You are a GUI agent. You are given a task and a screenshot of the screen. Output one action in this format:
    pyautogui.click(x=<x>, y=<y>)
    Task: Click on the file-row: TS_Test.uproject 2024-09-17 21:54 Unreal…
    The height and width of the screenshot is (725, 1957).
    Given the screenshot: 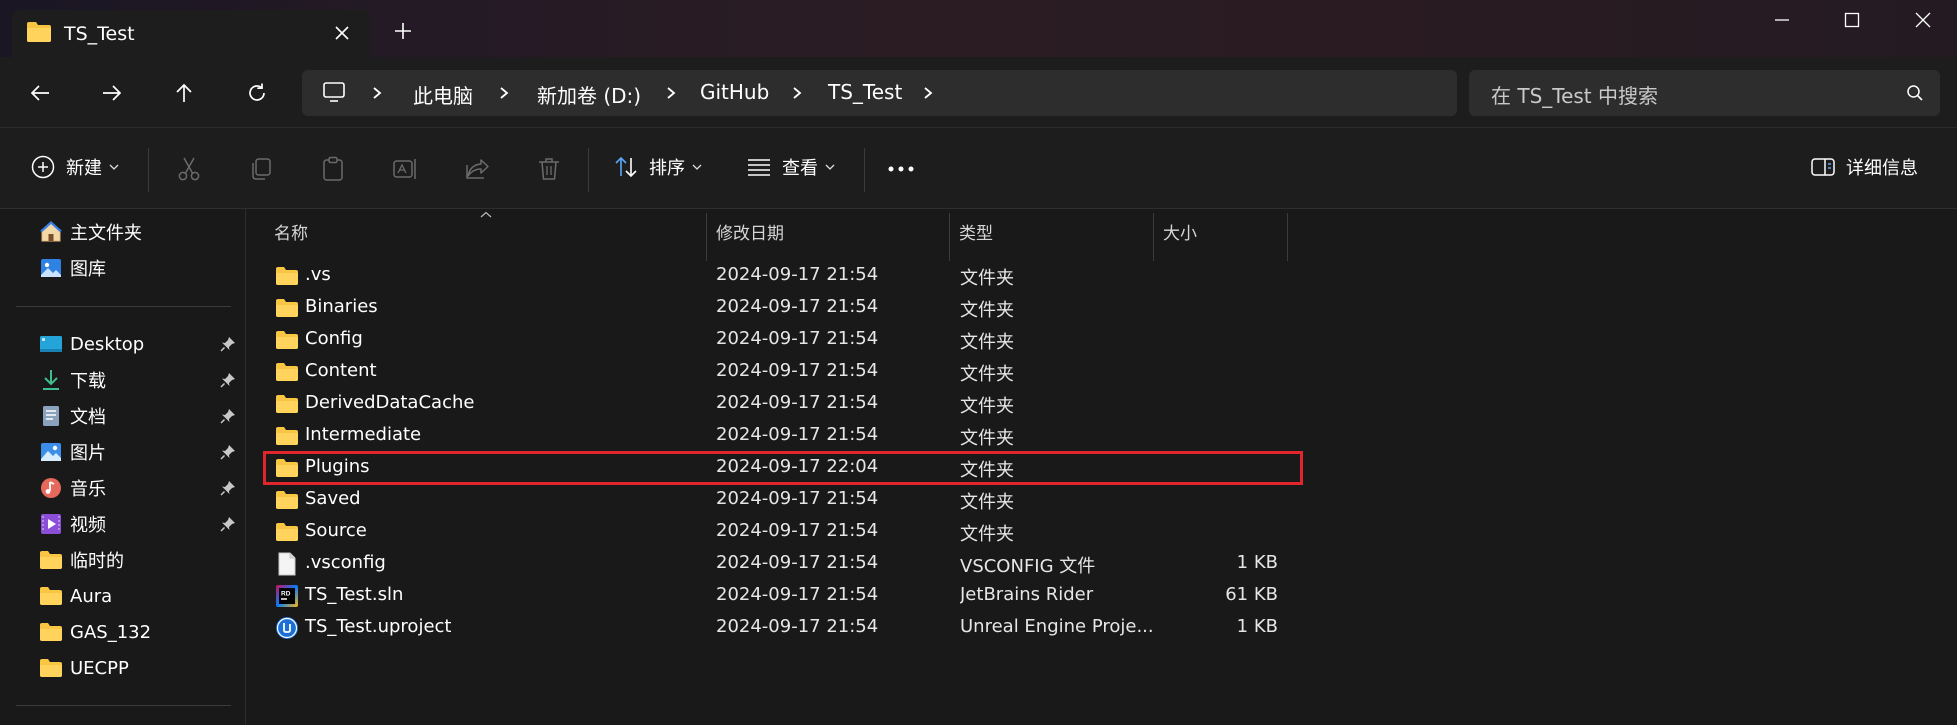 What is the action you would take?
    pyautogui.click(x=781, y=628)
    